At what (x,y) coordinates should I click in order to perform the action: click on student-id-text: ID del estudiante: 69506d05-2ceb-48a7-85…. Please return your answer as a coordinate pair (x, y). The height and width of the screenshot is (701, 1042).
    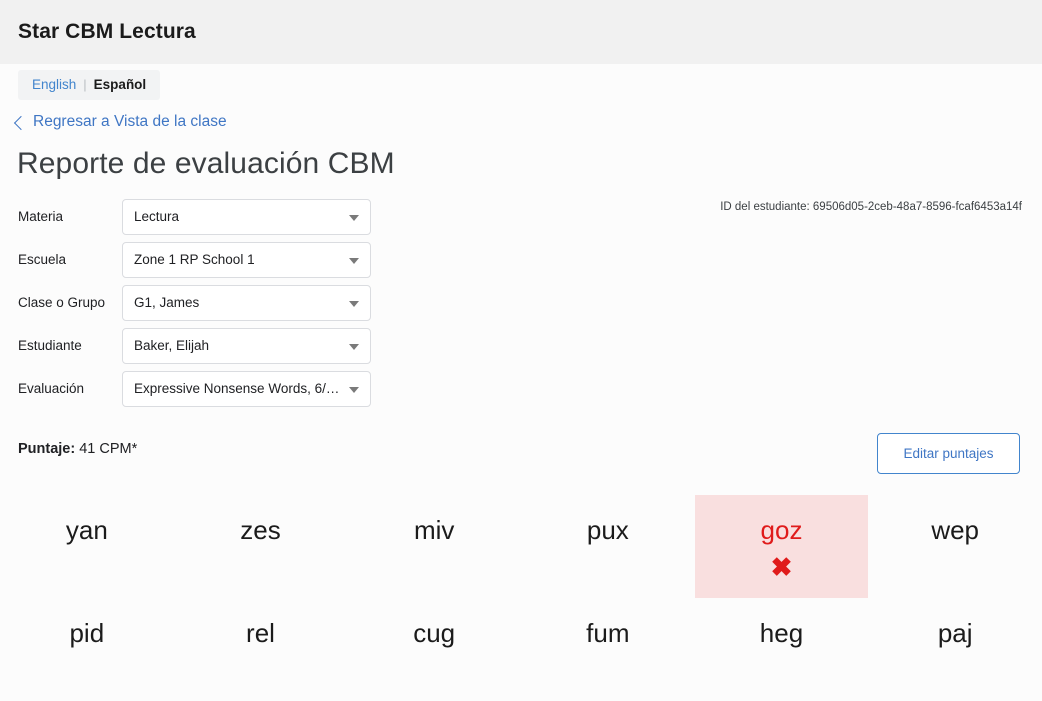
    Looking at the image, I should click on (871, 206).